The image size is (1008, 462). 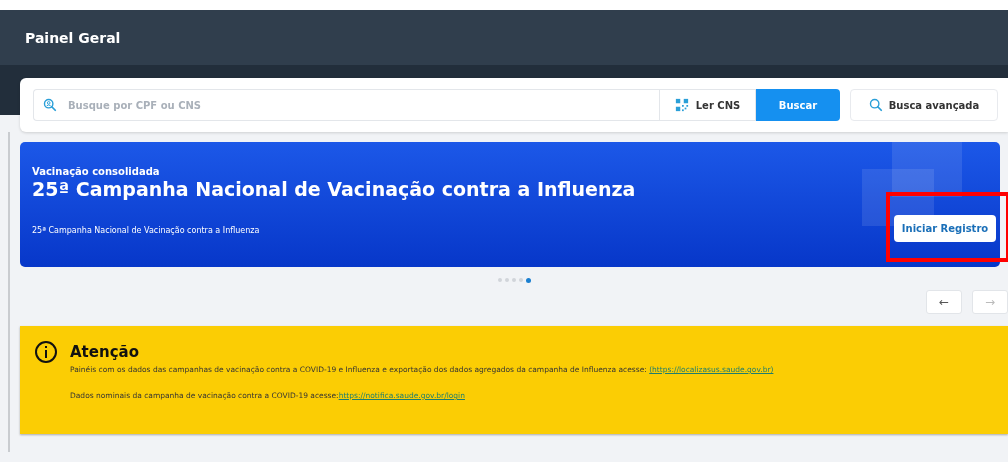 What do you see at coordinates (104, 352) in the screenshot?
I see `alert-title: Atenção` at bounding box center [104, 352].